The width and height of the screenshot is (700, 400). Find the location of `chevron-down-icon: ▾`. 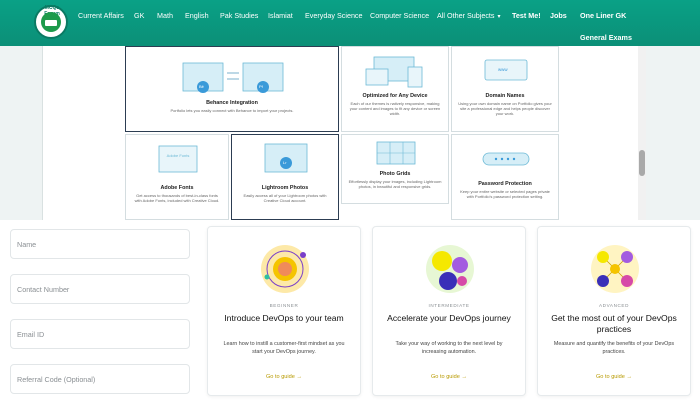

chevron-down-icon: ▾ is located at coordinates (499, 17).